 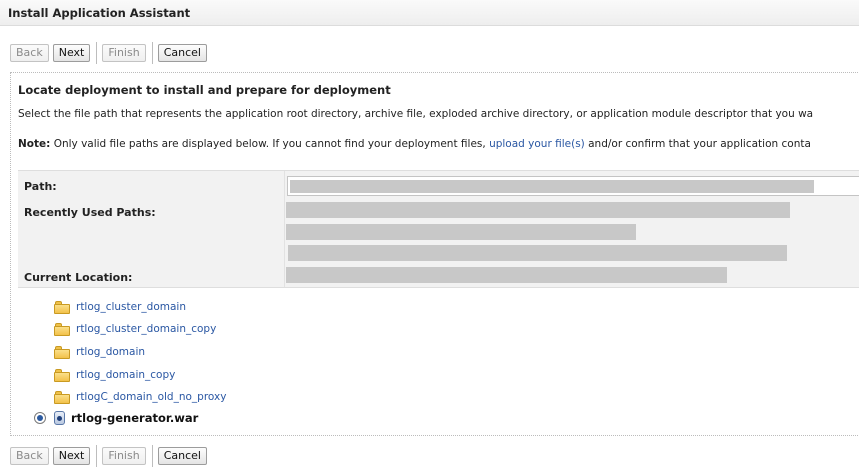 What do you see at coordinates (506, 275) in the screenshot?
I see `redacted-current-location` at bounding box center [506, 275].